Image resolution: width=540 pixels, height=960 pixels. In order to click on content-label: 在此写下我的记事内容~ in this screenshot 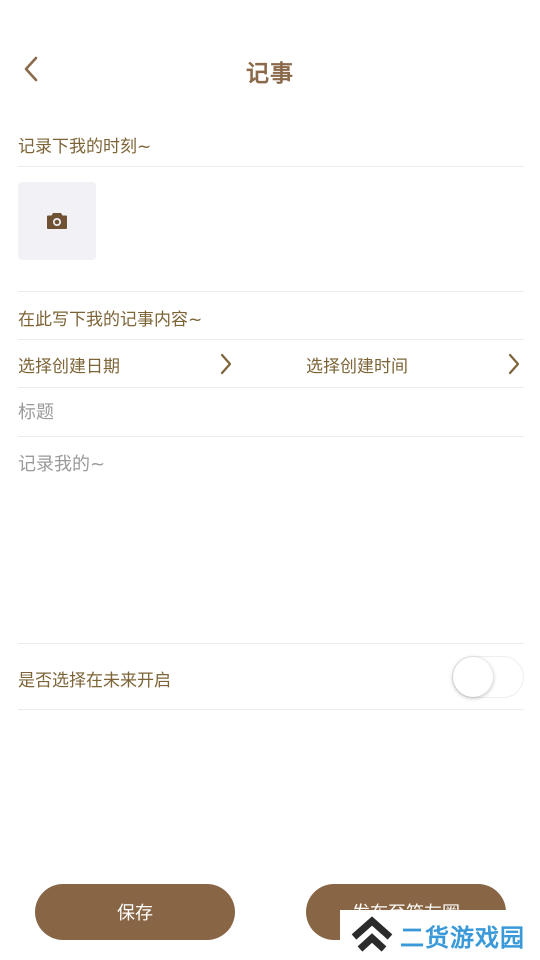, I will do `click(110, 320)`.